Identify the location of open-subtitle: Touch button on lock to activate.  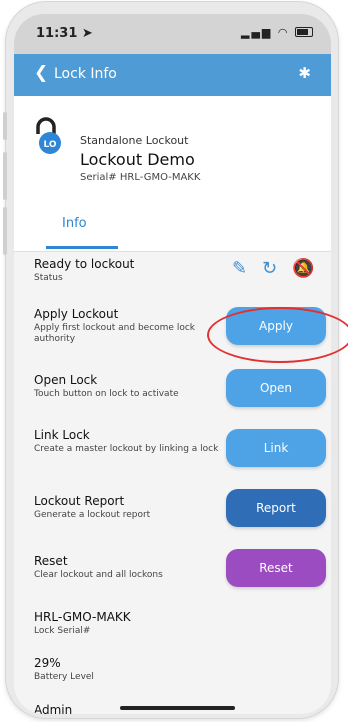
(106, 394).